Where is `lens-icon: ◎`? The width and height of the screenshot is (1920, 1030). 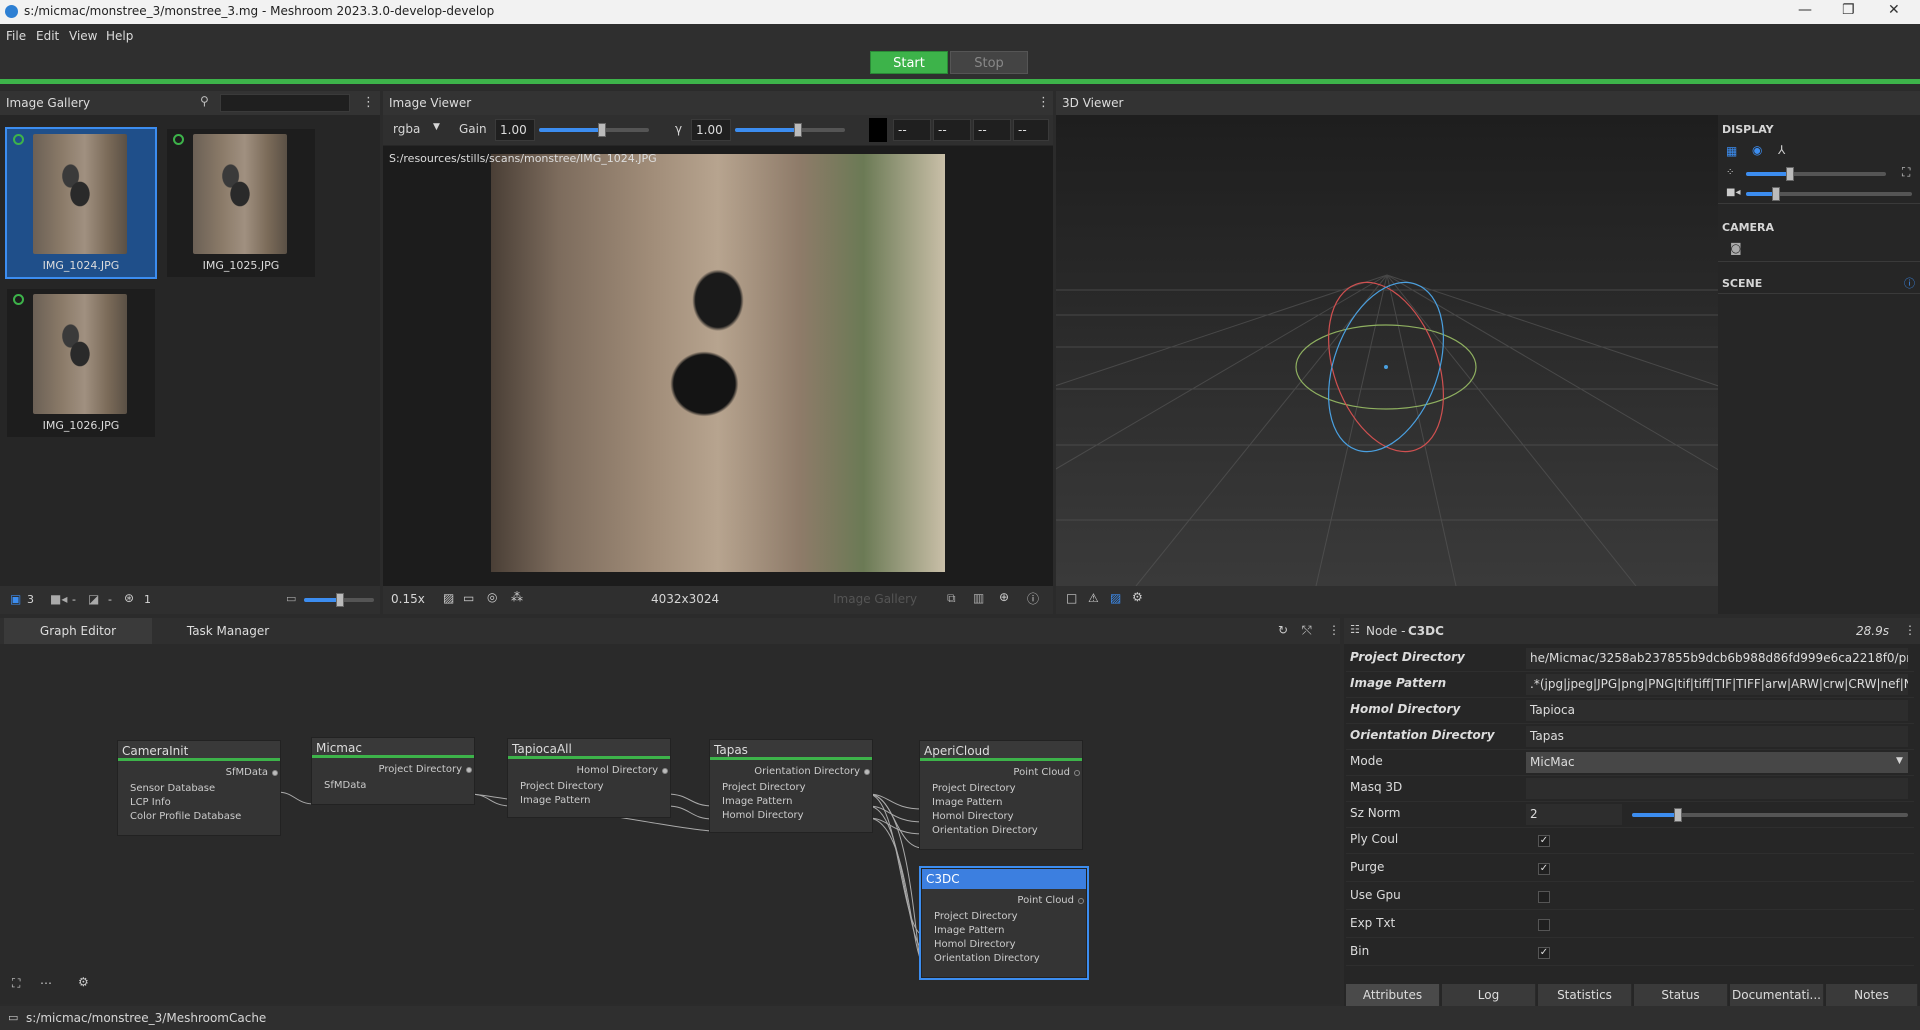
lens-icon: ◎ is located at coordinates (492, 597).